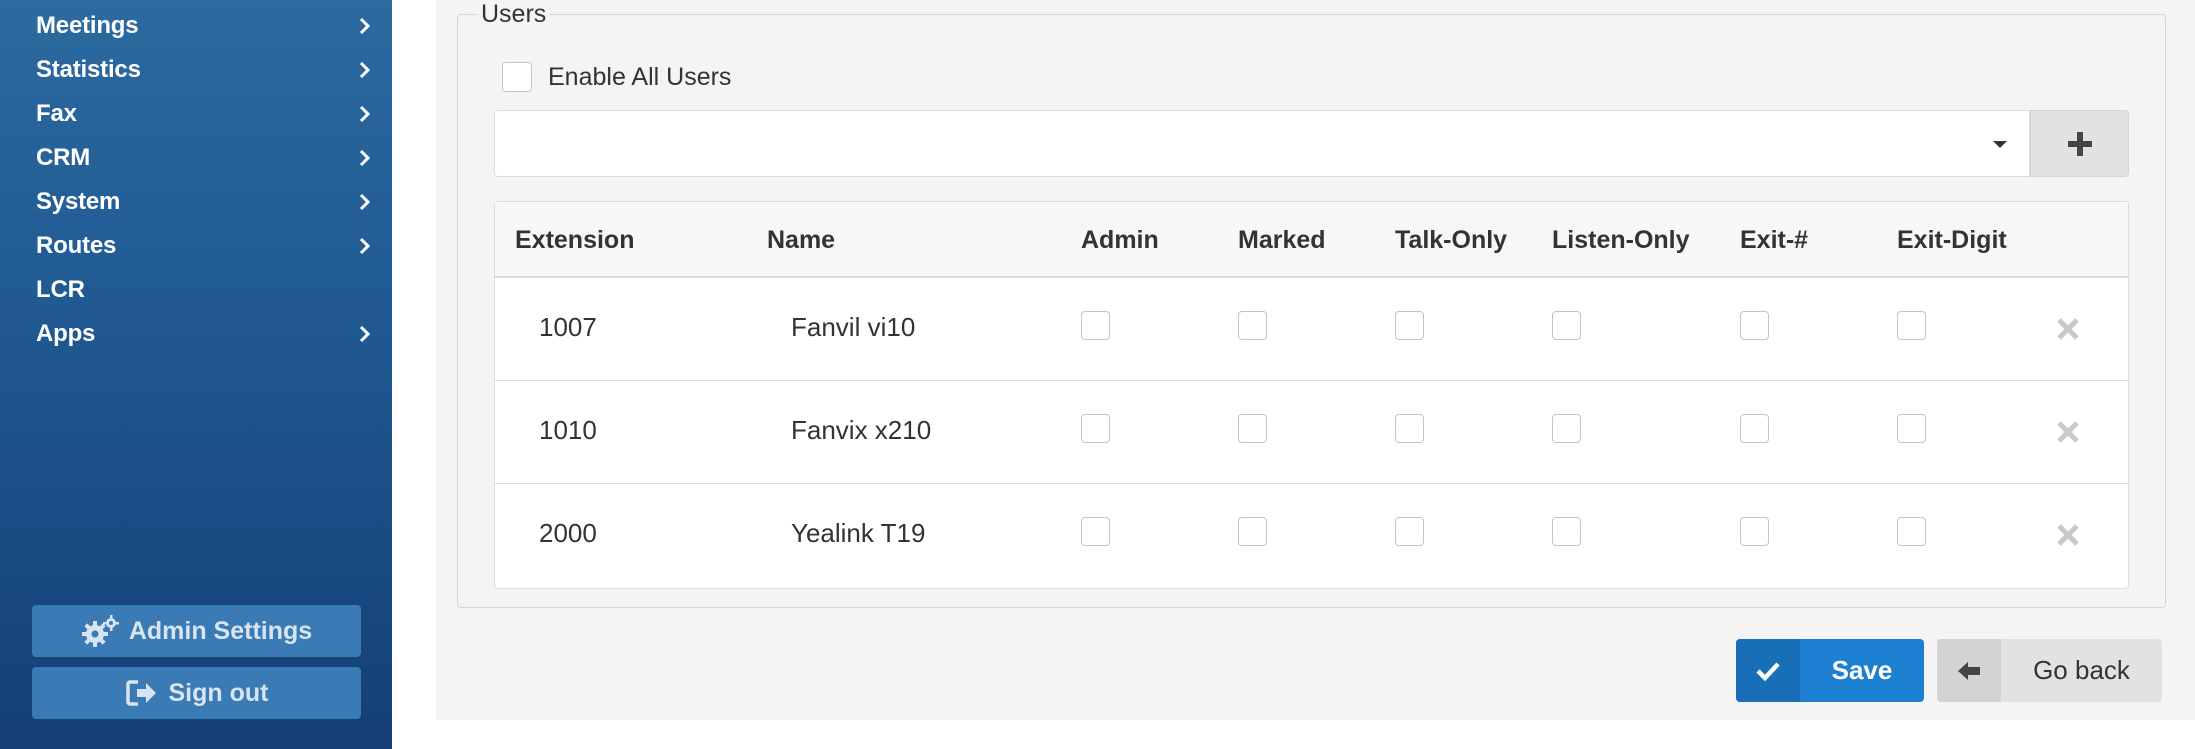  What do you see at coordinates (196, 158) in the screenshot?
I see `sidebar-item-crm: CRM` at bounding box center [196, 158].